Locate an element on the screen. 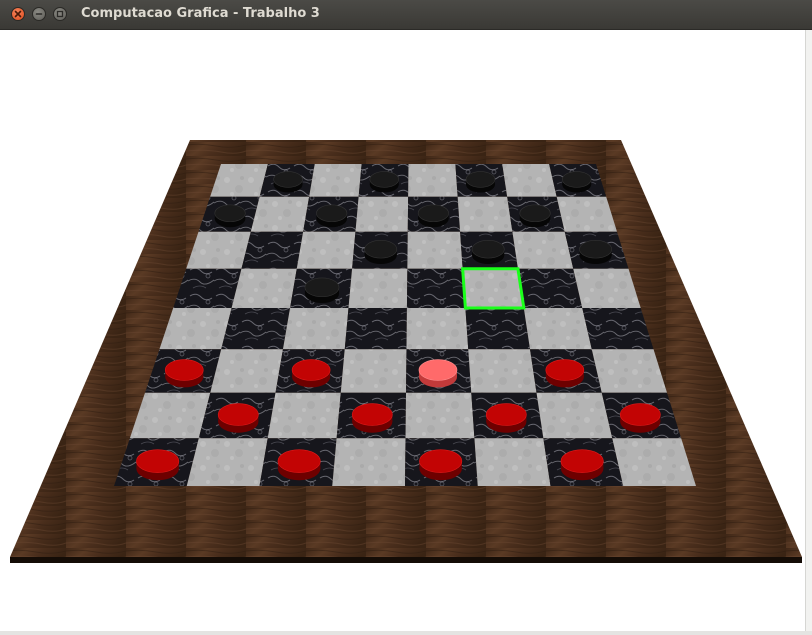 This screenshot has width=812, height=635. maximize-icon is located at coordinates (60, 14).